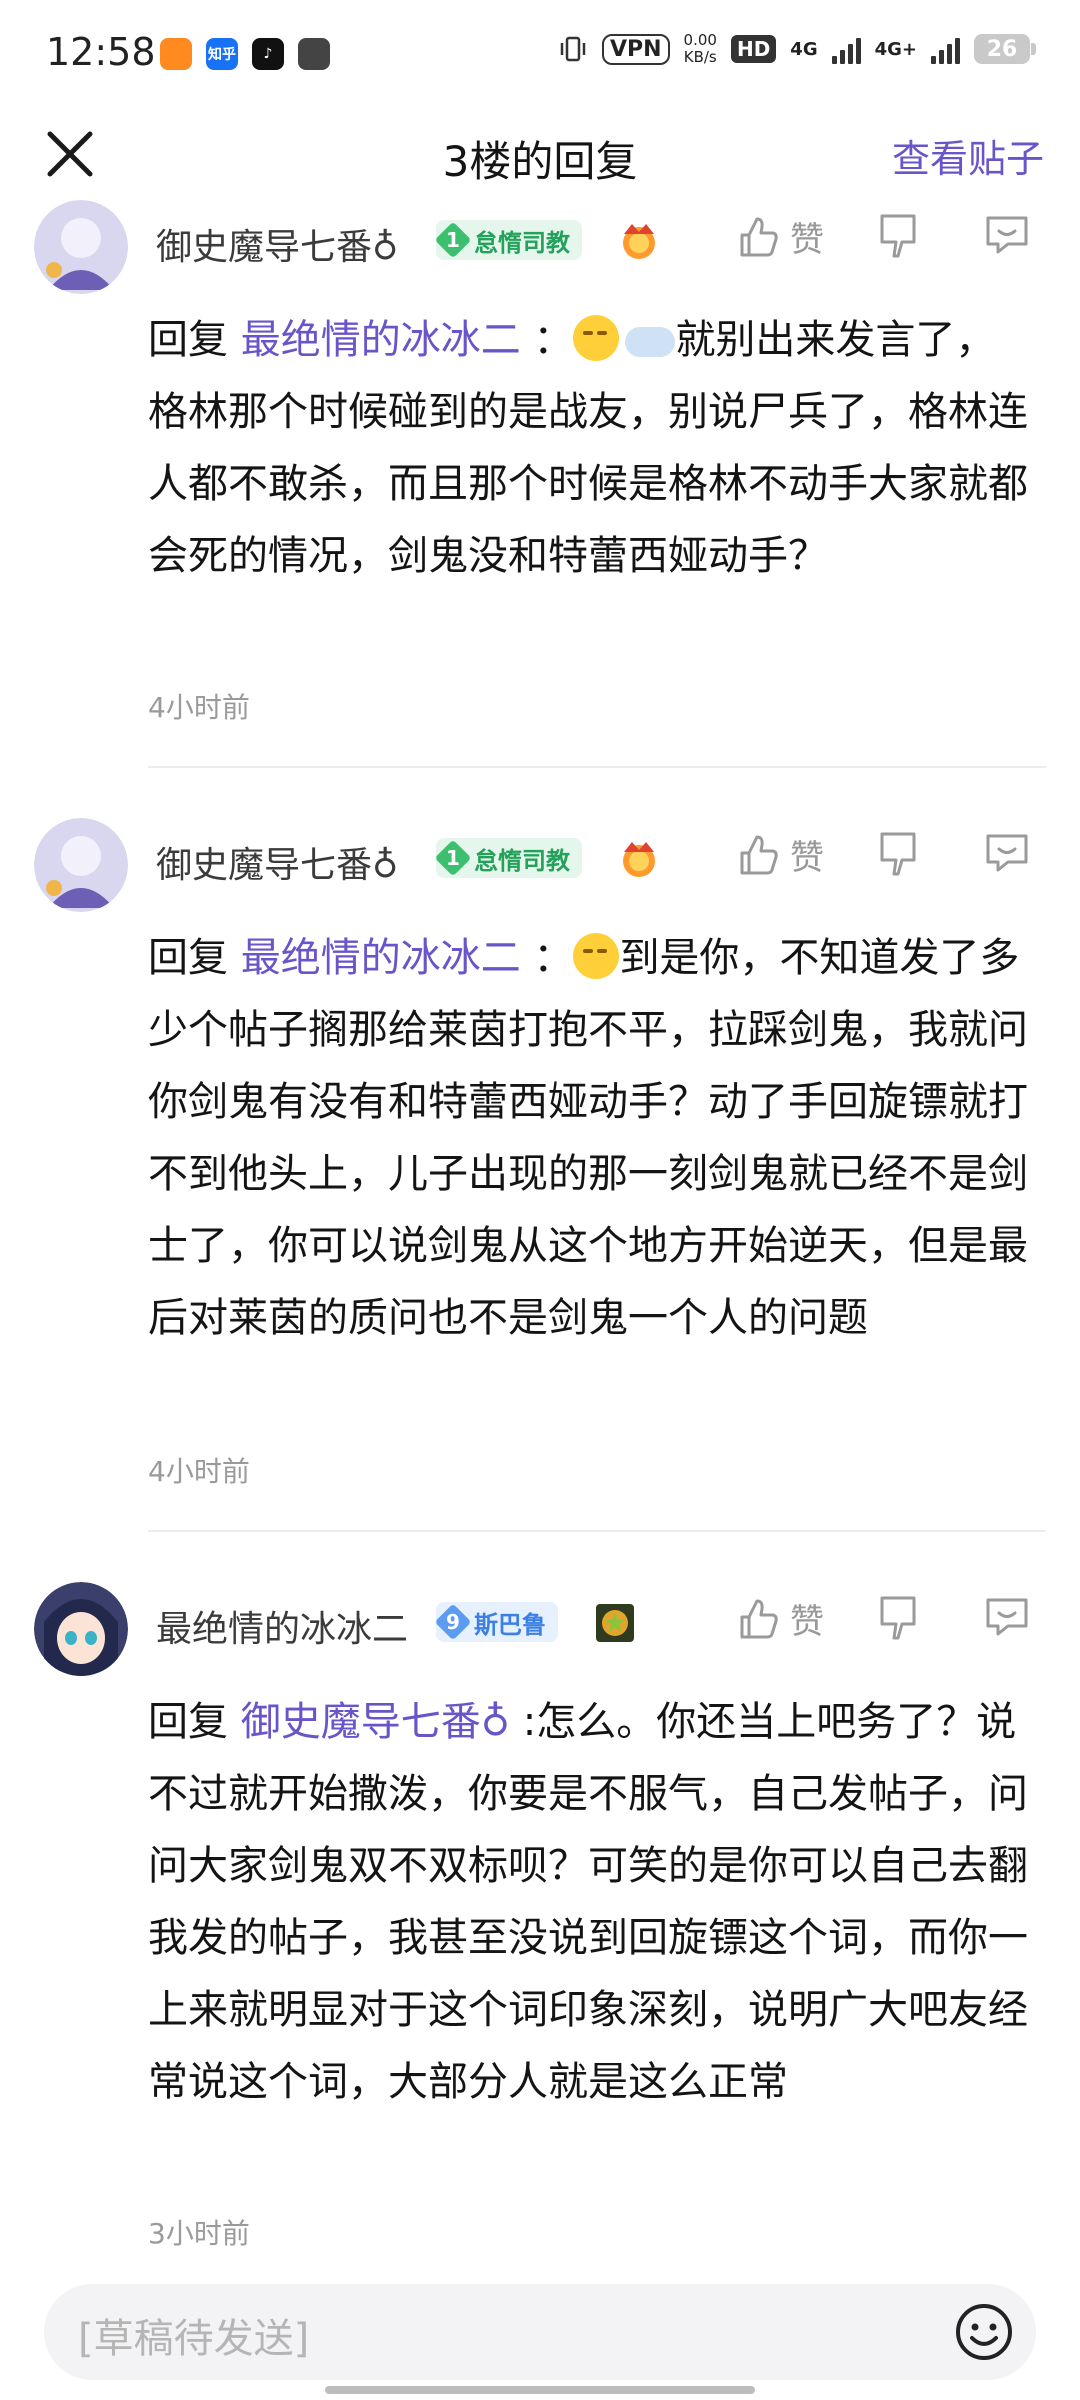 The height and width of the screenshot is (2400, 1080). What do you see at coordinates (510, 1624) in the screenshot?
I see `badge-text: 斯巴鲁` at bounding box center [510, 1624].